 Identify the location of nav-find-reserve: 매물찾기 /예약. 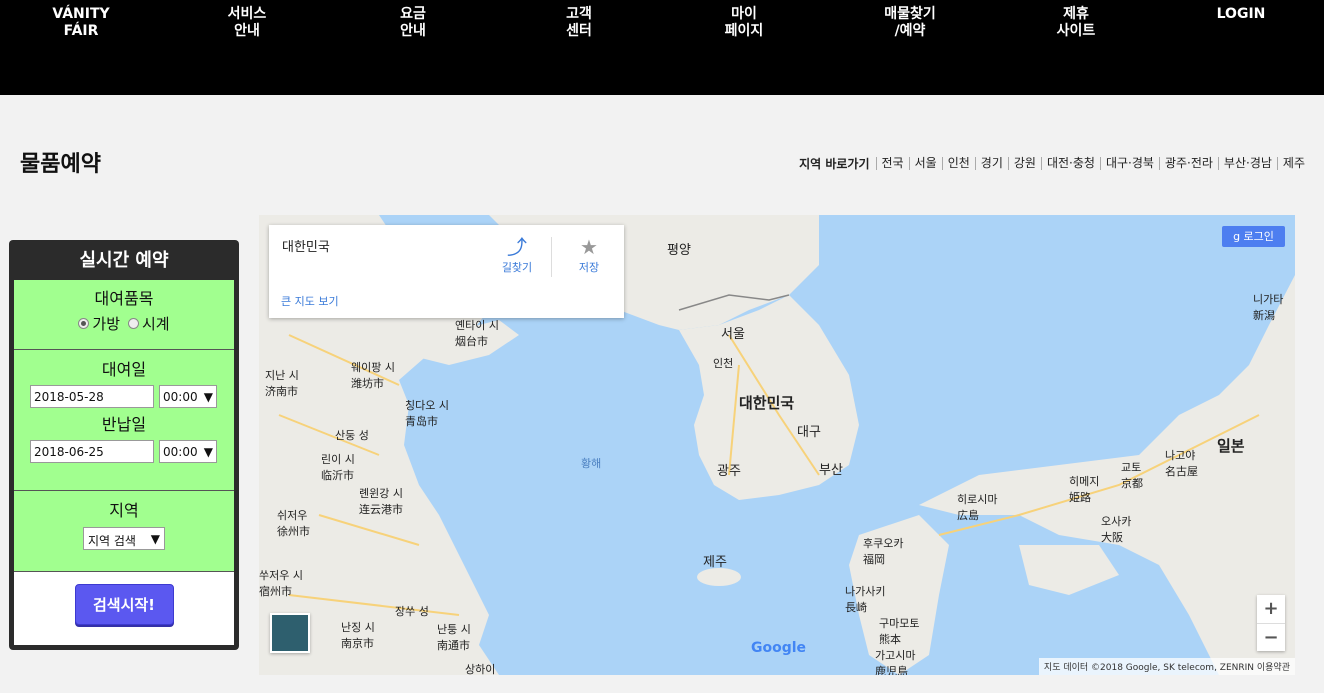
(910, 23).